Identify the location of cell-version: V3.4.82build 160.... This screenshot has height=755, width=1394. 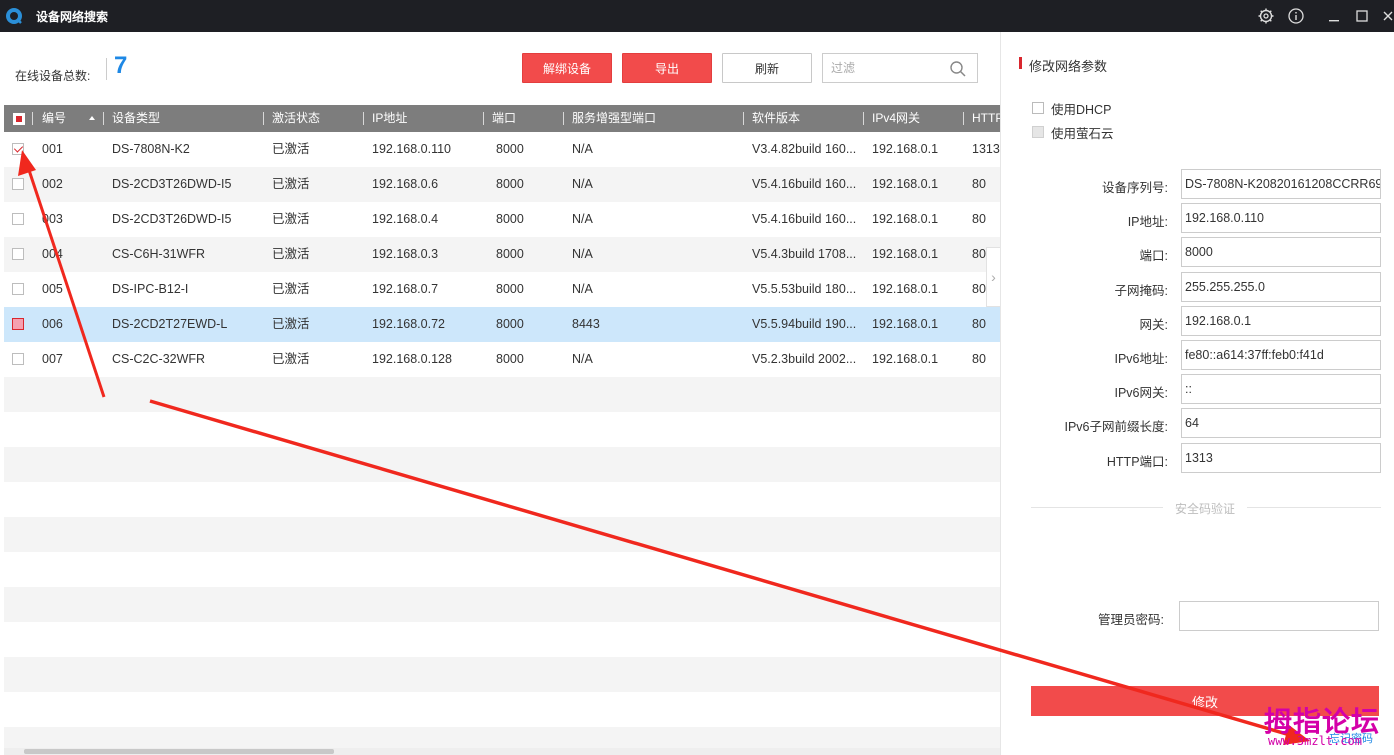
(804, 149).